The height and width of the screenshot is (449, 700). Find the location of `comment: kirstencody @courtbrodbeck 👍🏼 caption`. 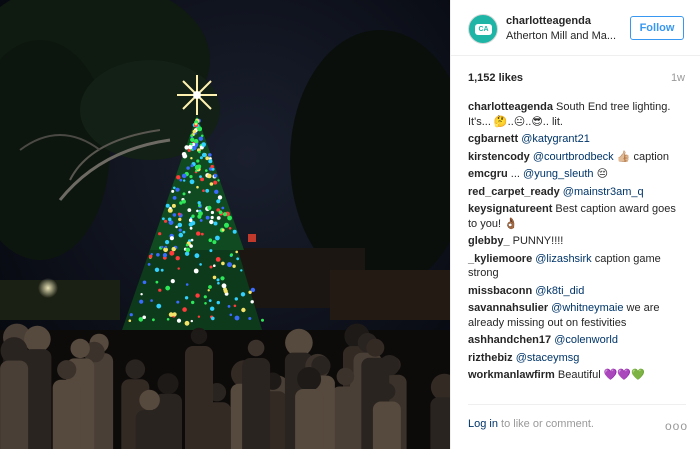

comment: kirstencody @courtbrodbeck 👍🏼 caption is located at coordinates (577, 157).